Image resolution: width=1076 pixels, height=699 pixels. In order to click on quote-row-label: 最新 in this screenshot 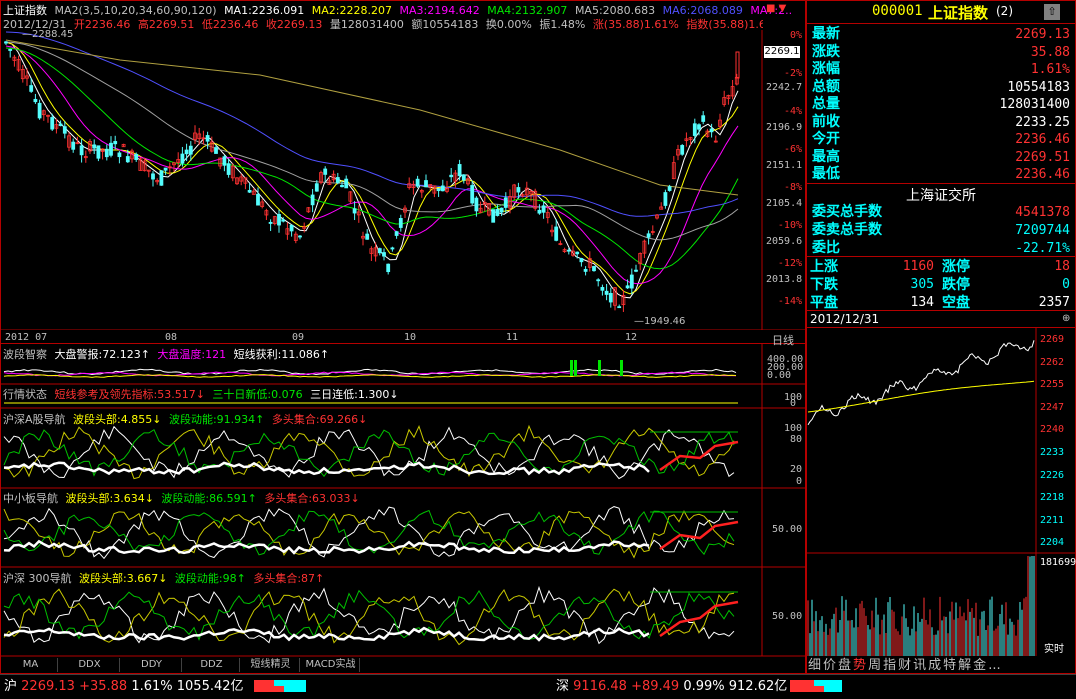, I will do `click(826, 34)`.